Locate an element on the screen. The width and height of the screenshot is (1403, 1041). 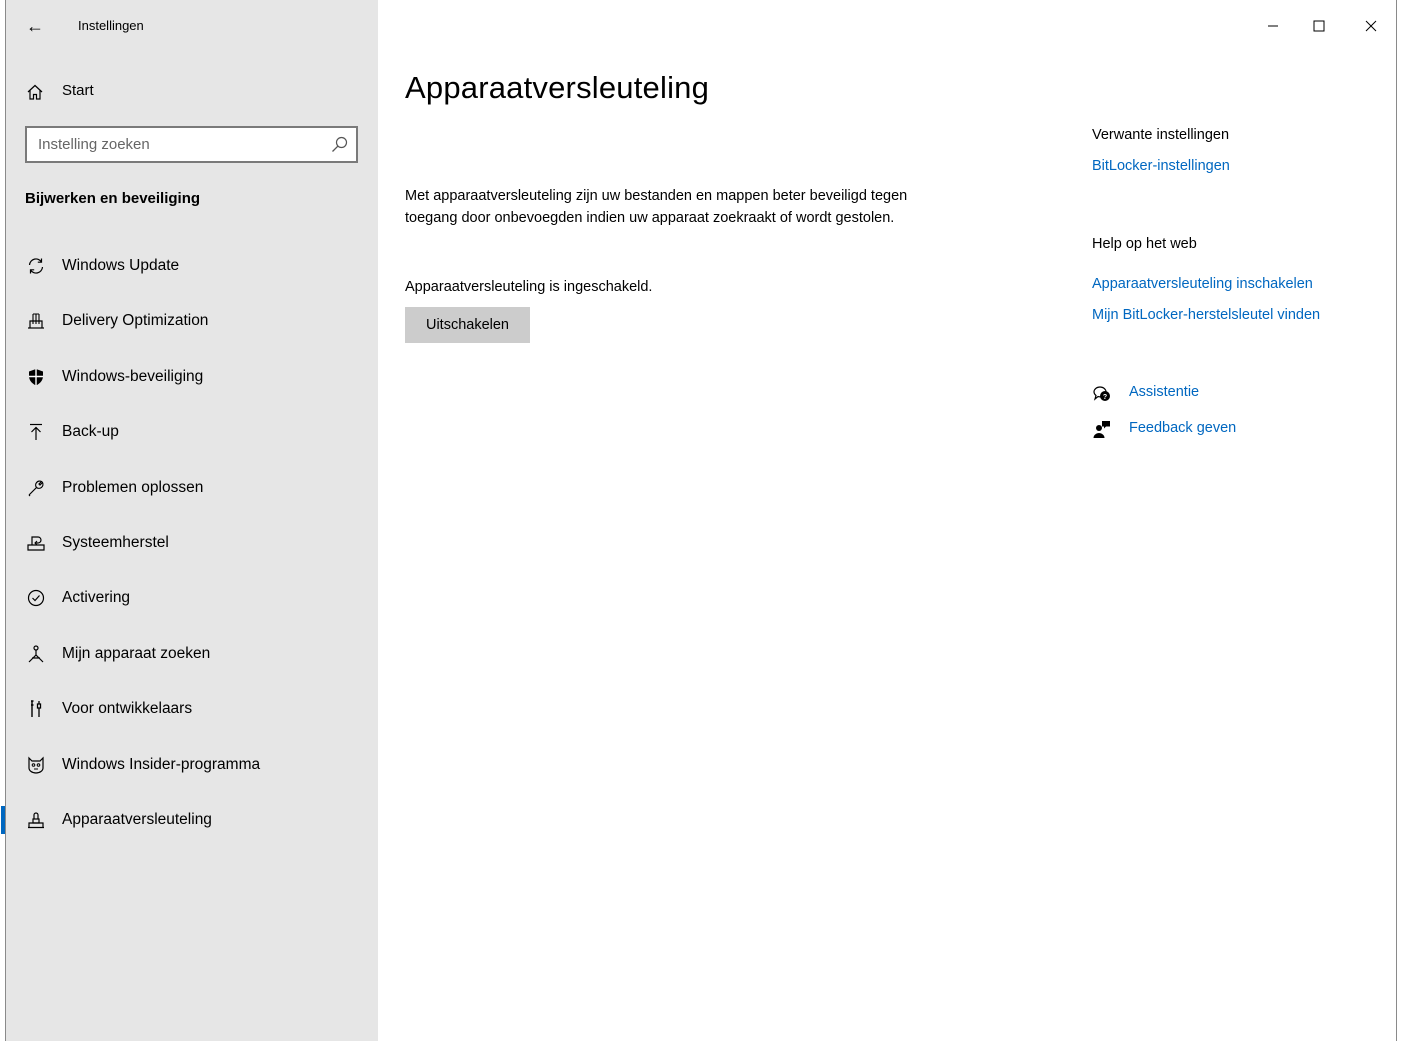
search-input is located at coordinates (177, 144).